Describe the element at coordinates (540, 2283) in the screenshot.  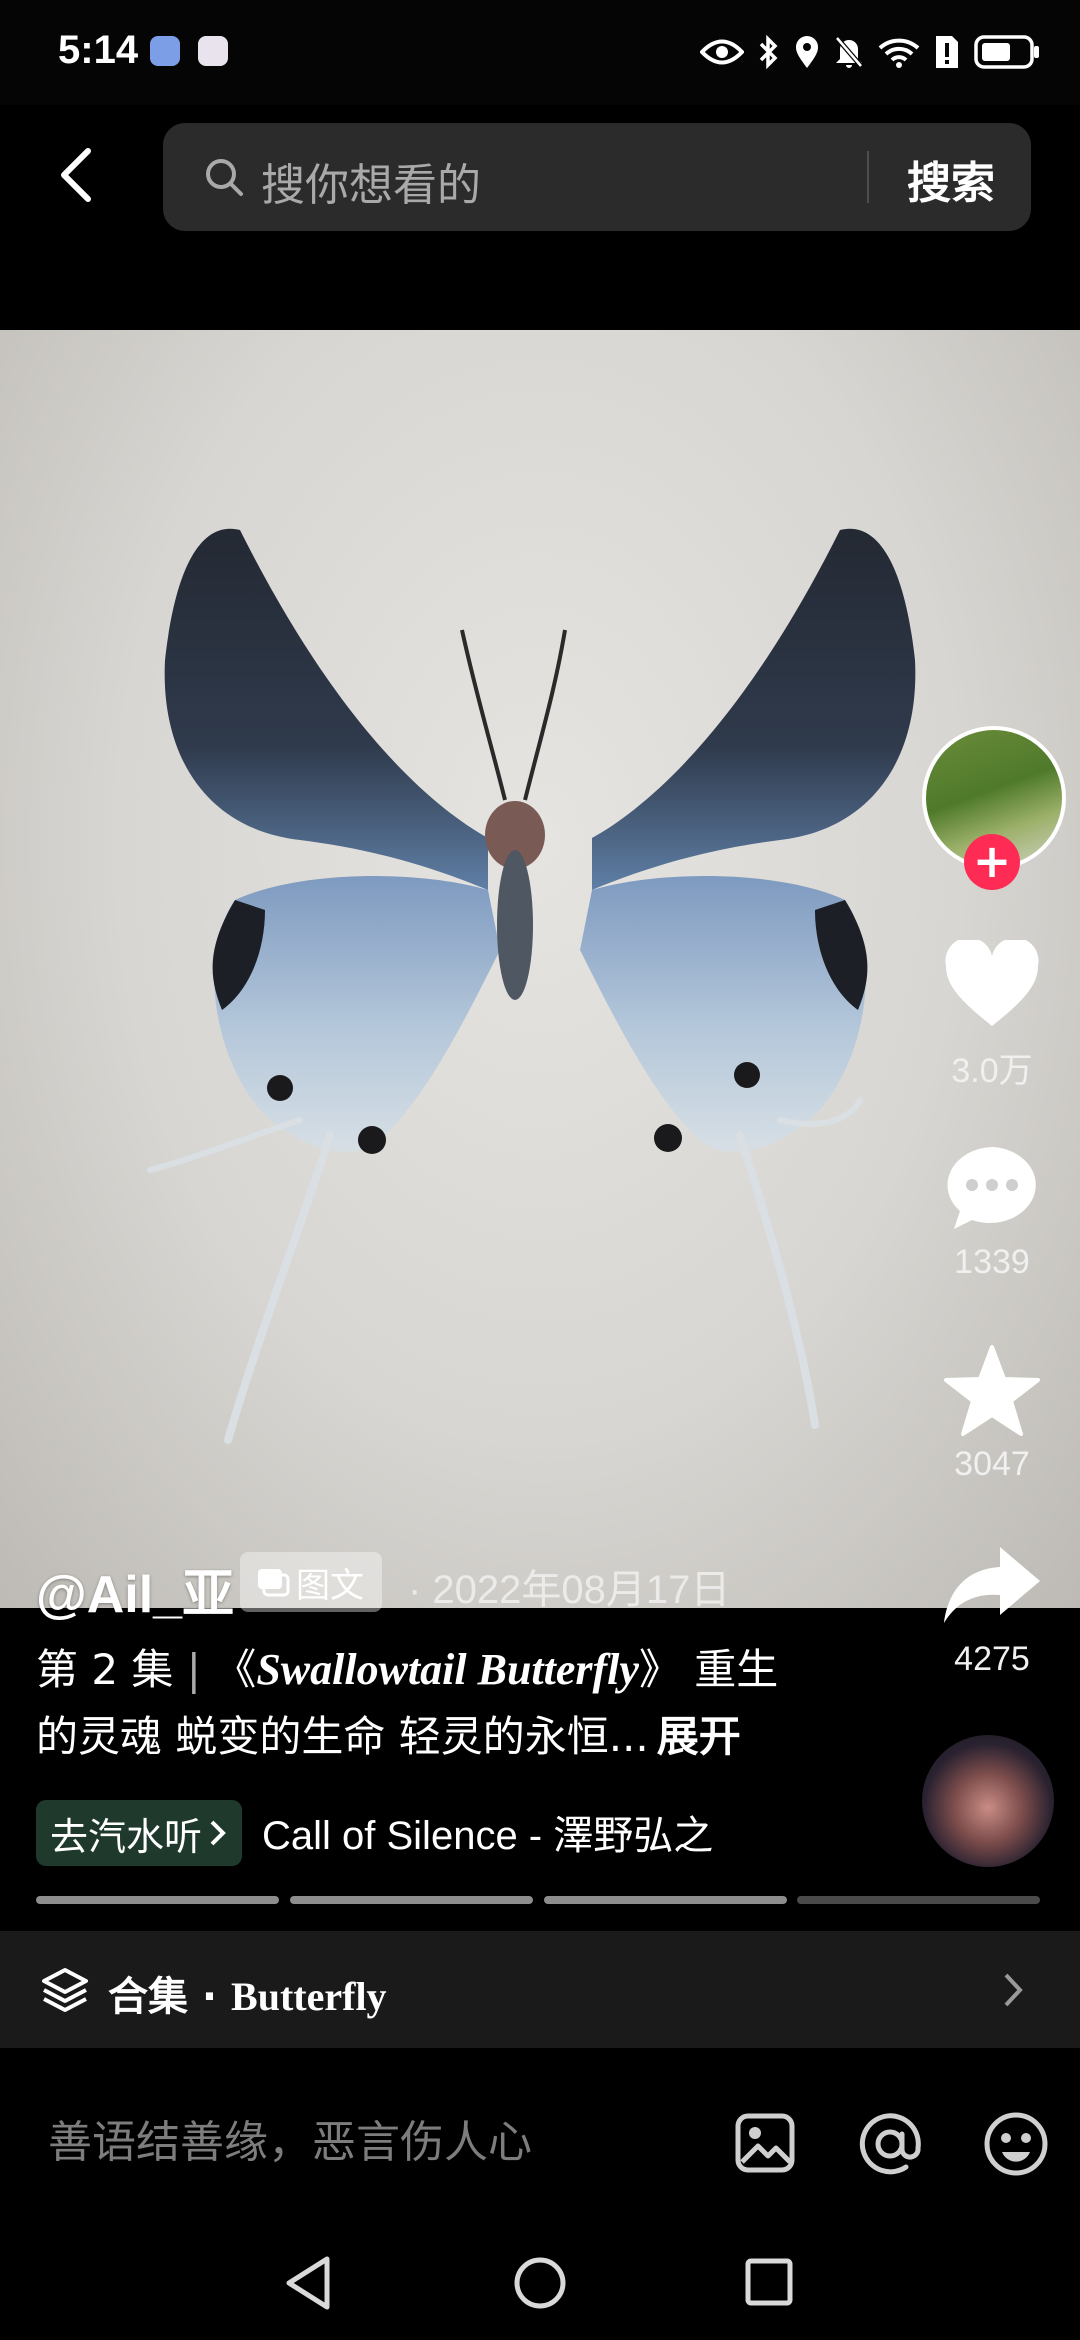
I see `nav-home-icon` at that location.